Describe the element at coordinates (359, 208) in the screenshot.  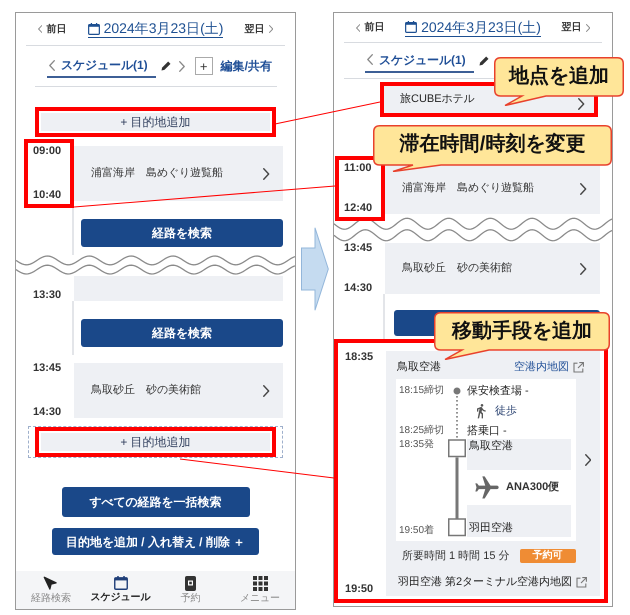
I see `end-time: 12:40` at that location.